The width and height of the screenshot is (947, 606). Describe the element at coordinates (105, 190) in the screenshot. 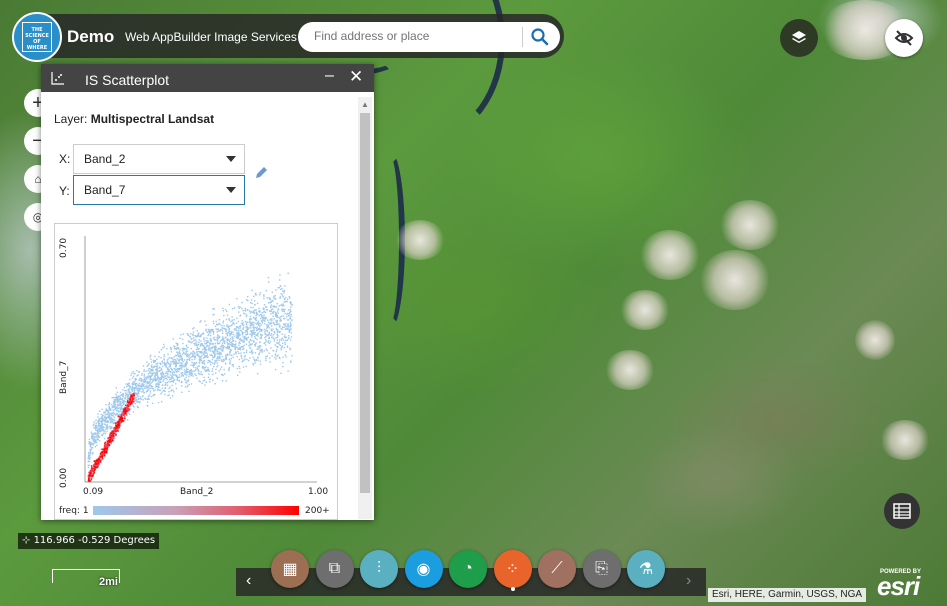

I see `y-band-value: Band_7` at that location.